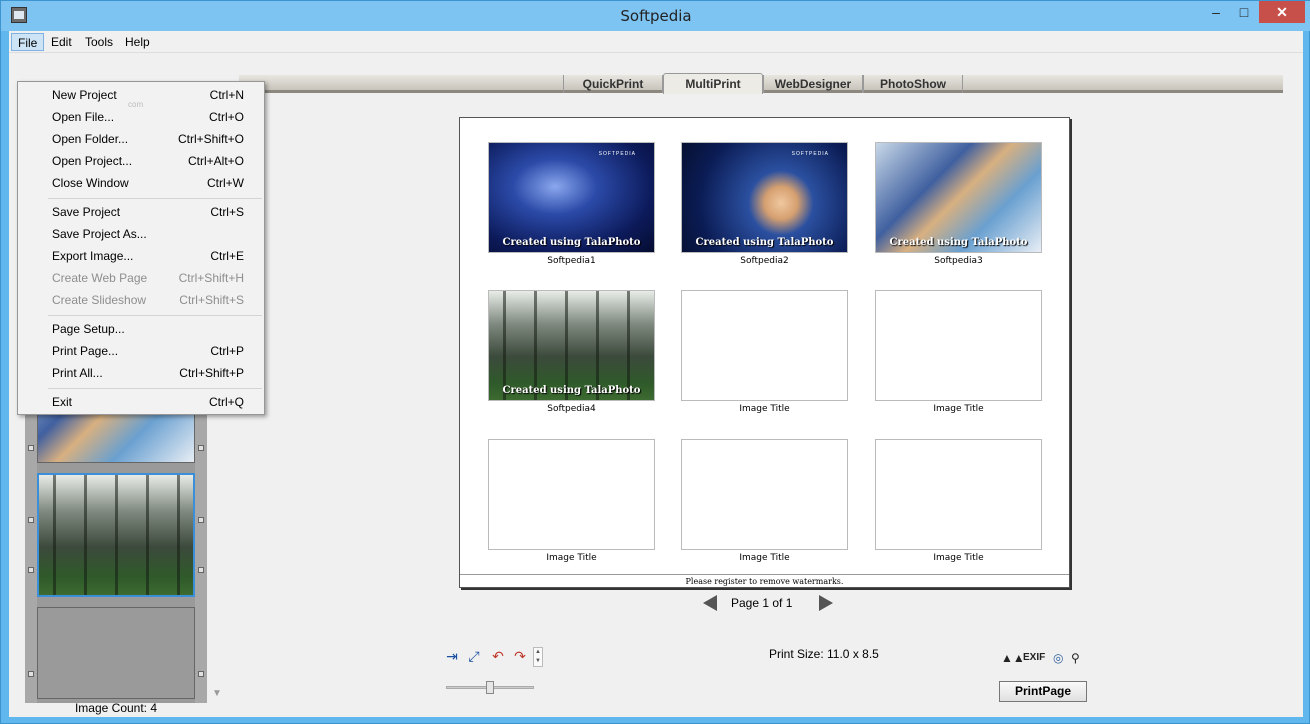 Image resolution: width=1310 pixels, height=724 pixels. What do you see at coordinates (227, 351) in the screenshot?
I see `menu-item-shortcut: Ctrl+P` at bounding box center [227, 351].